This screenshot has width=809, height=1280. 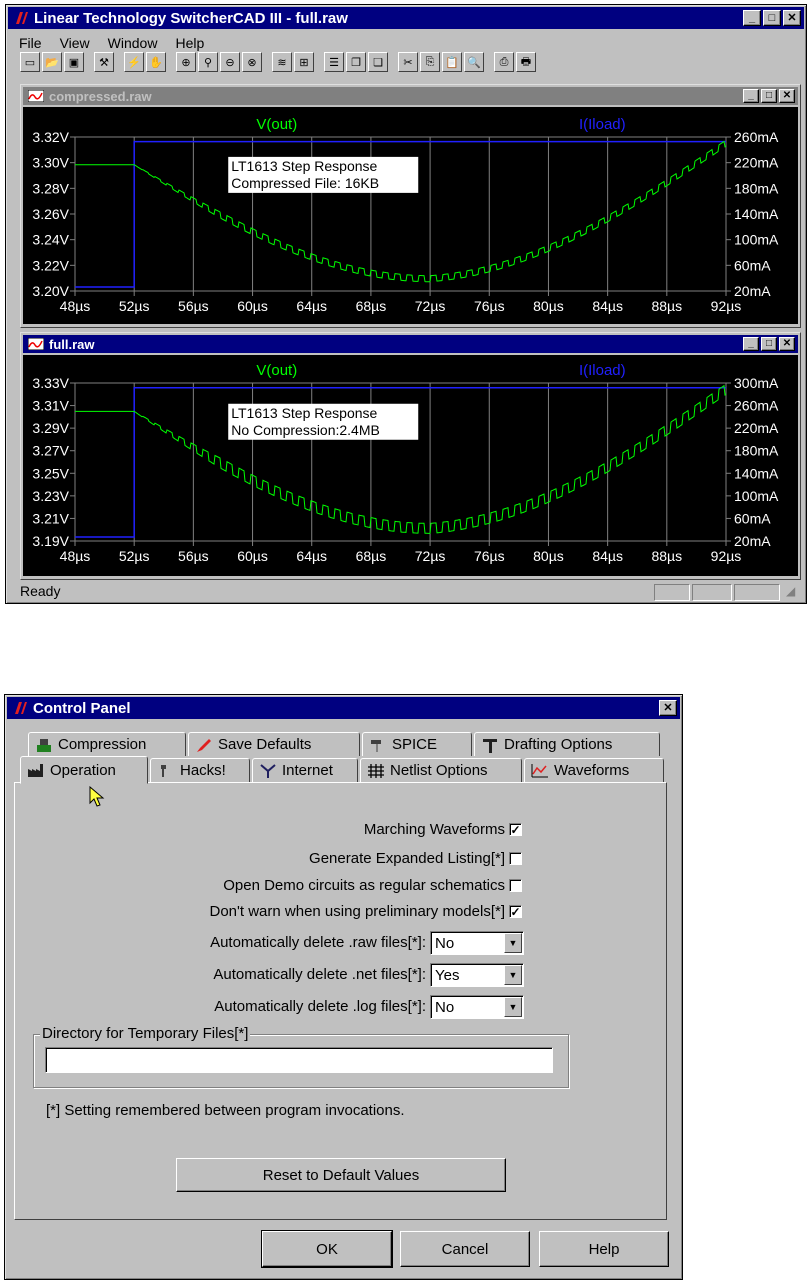 What do you see at coordinates (474, 62) in the screenshot?
I see `find-icon: 🔍` at bounding box center [474, 62].